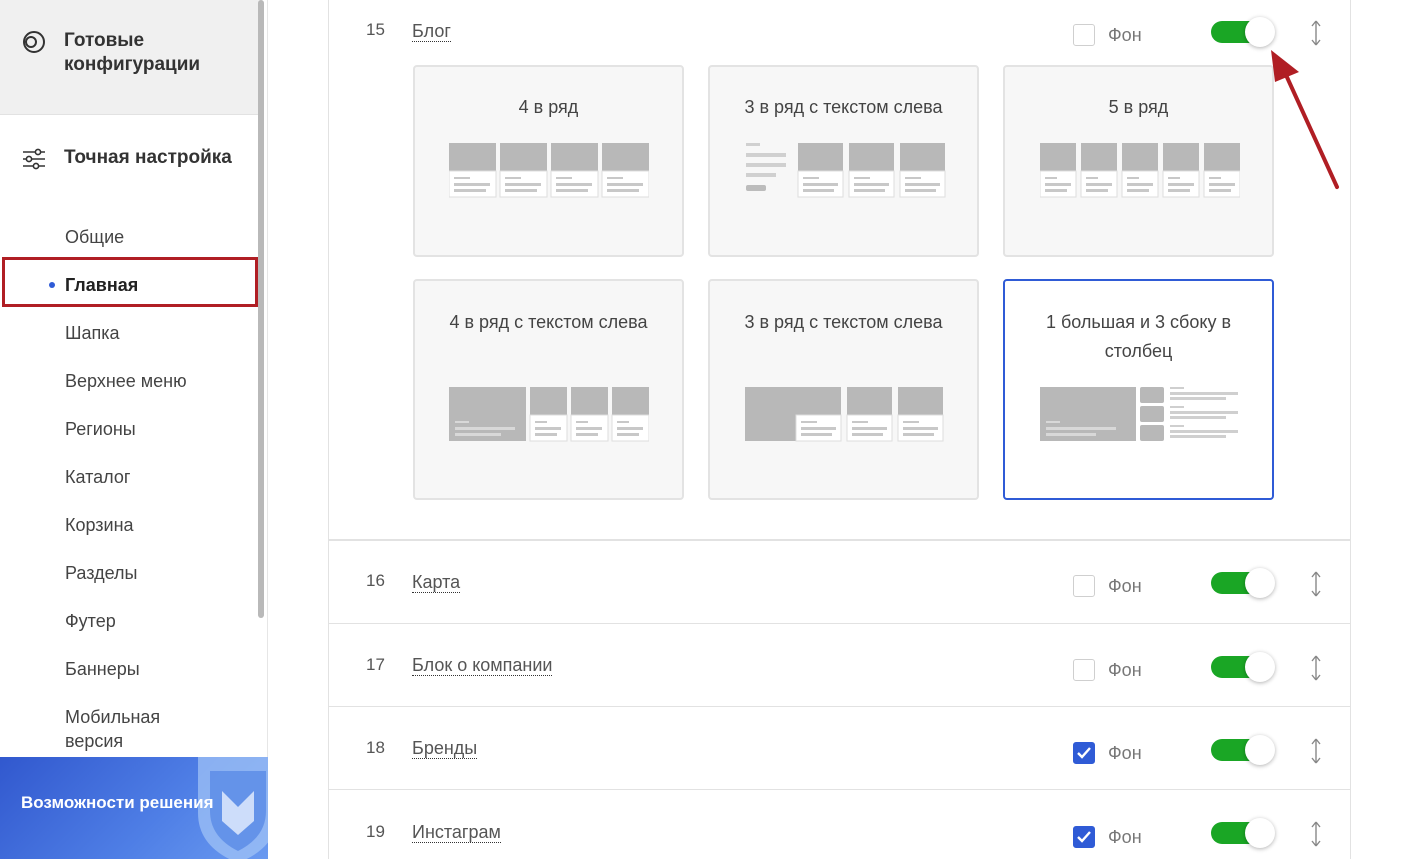 The width and height of the screenshot is (1401, 859). Describe the element at coordinates (1138, 336) in the screenshot. I see `layout-option-label: 1 большая и 3 сбоку в столбец` at that location.